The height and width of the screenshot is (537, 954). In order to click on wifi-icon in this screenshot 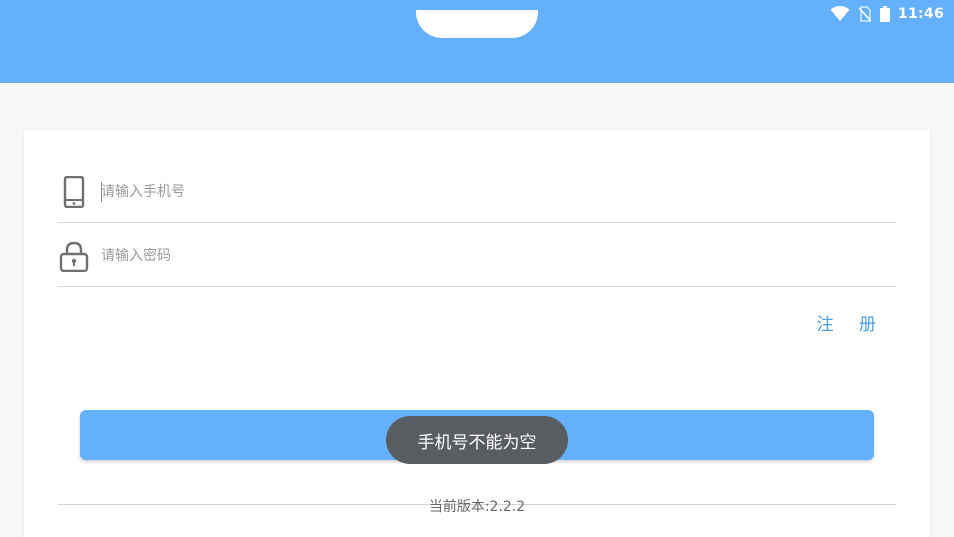, I will do `click(840, 13)`.